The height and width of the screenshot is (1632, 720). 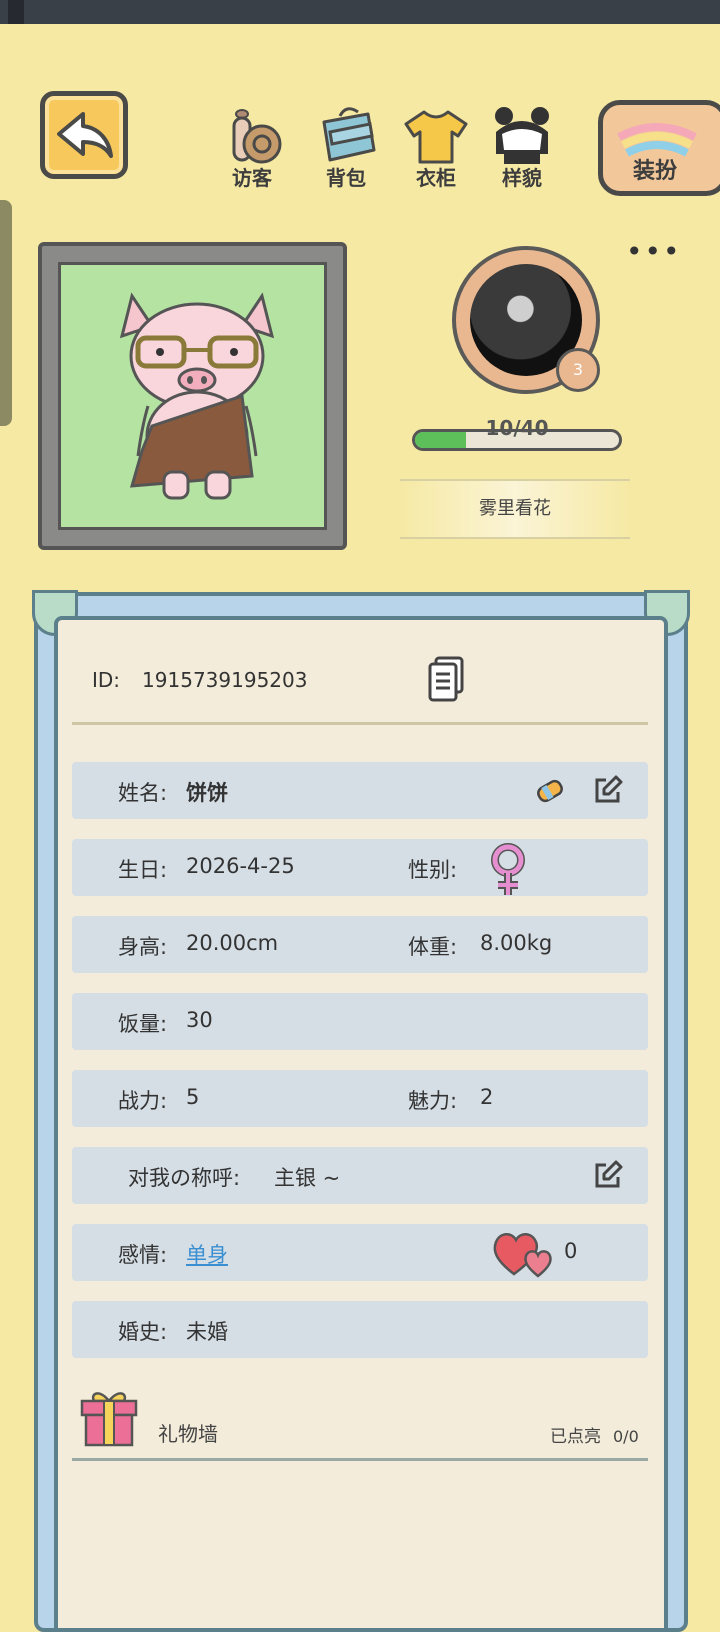 What do you see at coordinates (446, 679) in the screenshot?
I see `copy-icon` at bounding box center [446, 679].